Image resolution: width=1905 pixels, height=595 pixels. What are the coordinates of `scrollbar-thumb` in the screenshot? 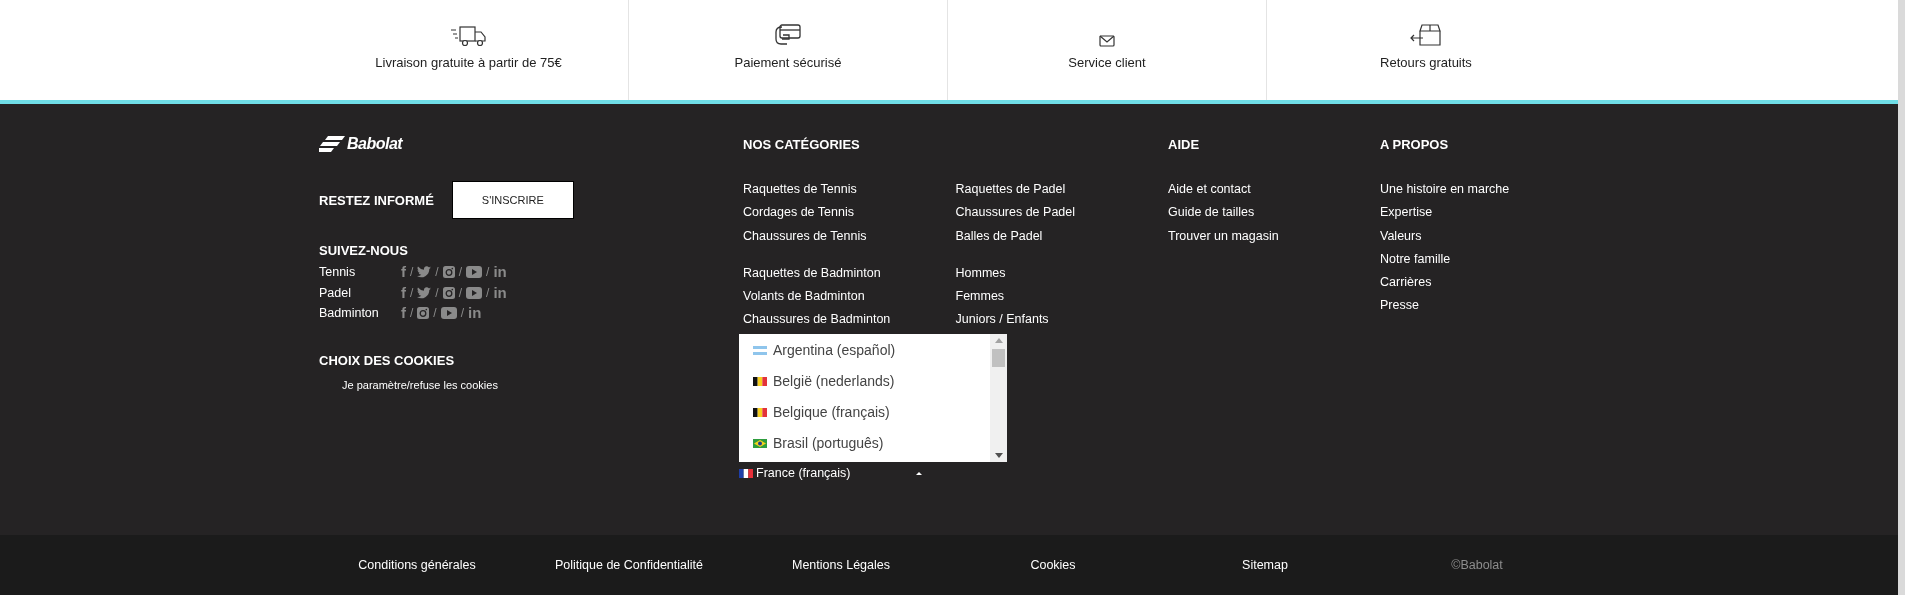 It's located at (998, 357).